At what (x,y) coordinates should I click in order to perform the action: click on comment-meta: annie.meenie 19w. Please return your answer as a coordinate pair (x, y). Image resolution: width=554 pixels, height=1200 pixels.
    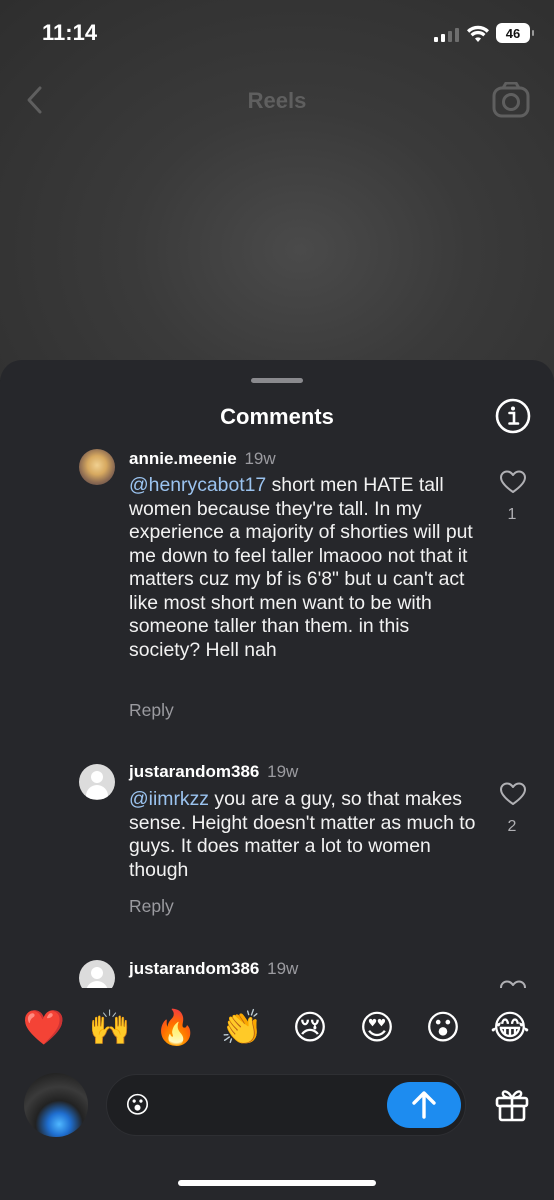
    Looking at the image, I should click on (202, 459).